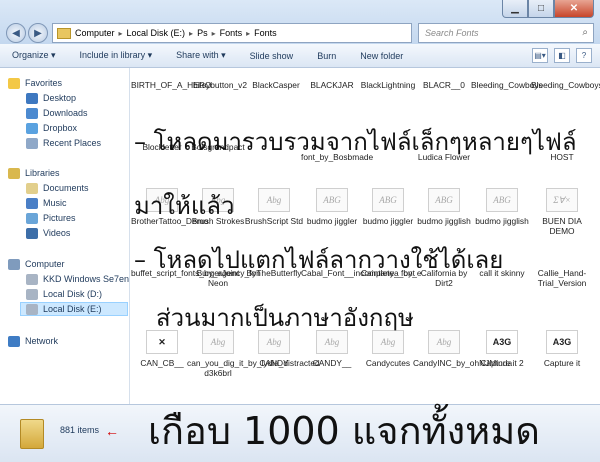 The width and height of the screenshot is (600, 462). Describe the element at coordinates (38, 33) in the screenshot. I see `forward-button: ▶` at that location.